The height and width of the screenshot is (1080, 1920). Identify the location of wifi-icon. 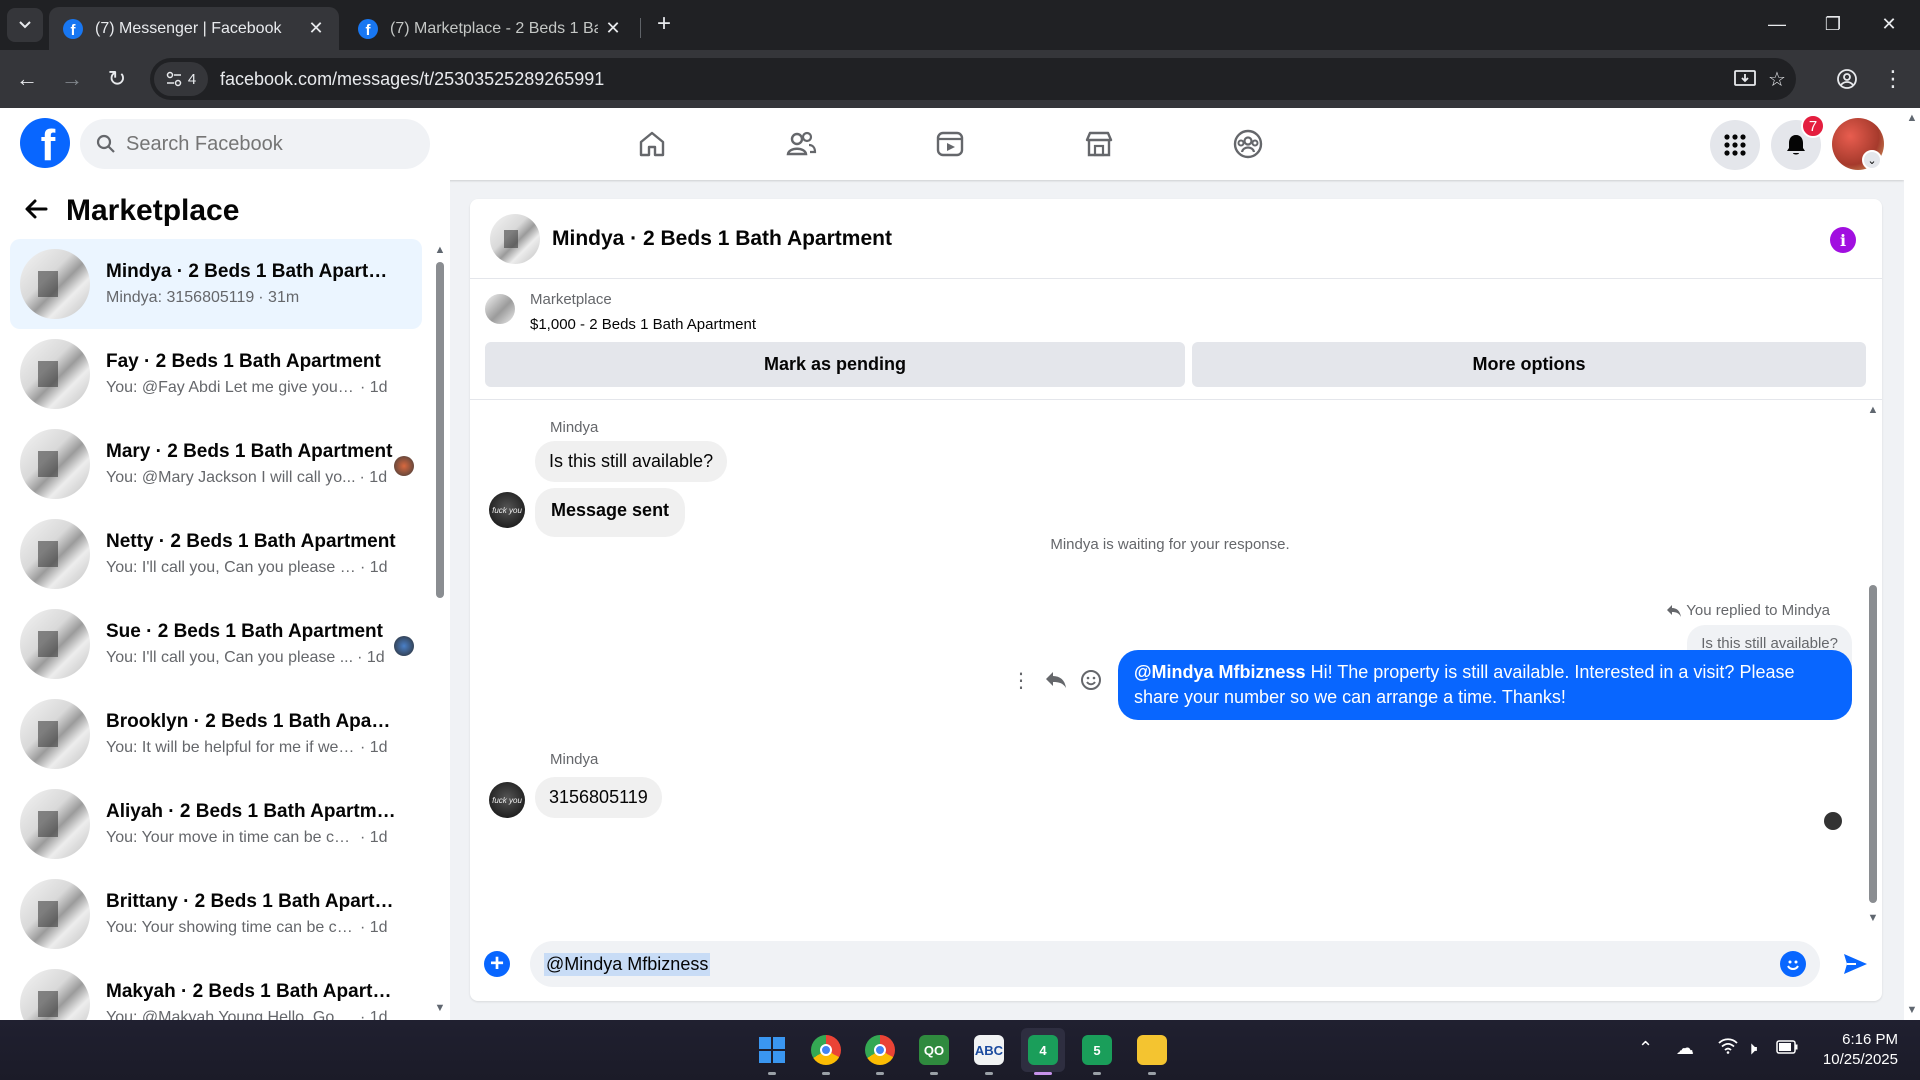
(1728, 1048).